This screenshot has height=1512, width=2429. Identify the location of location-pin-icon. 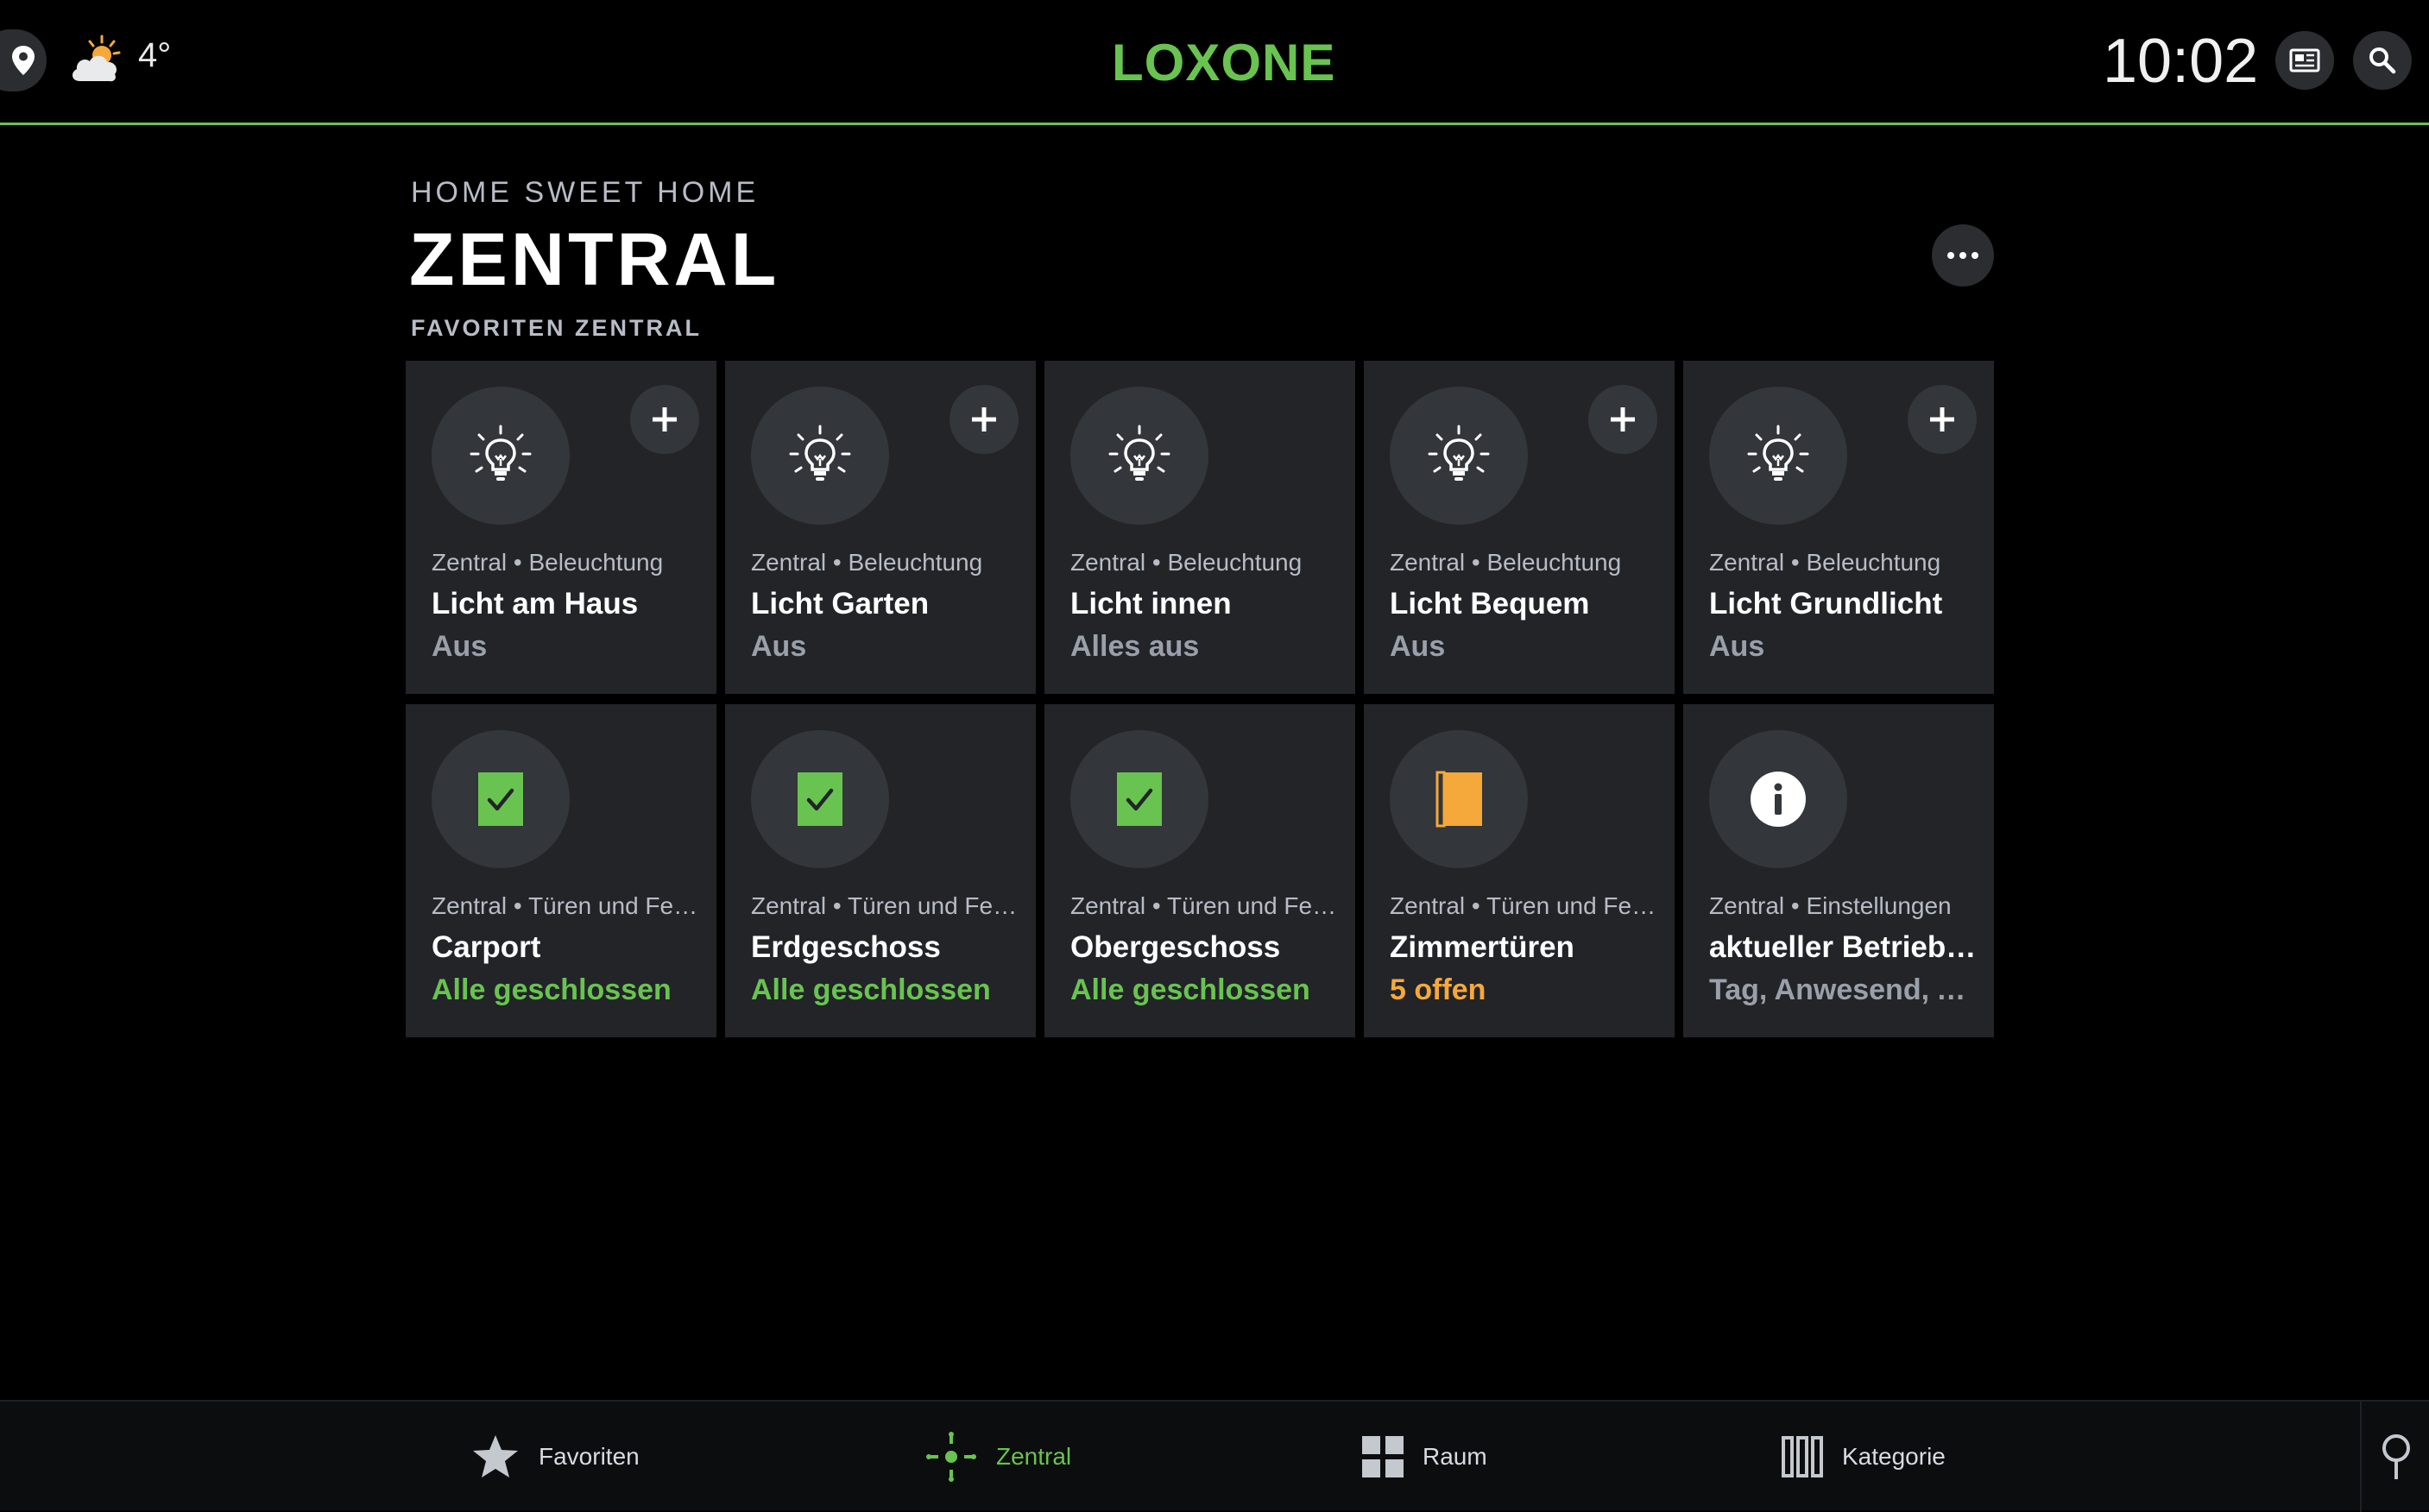
(23, 61).